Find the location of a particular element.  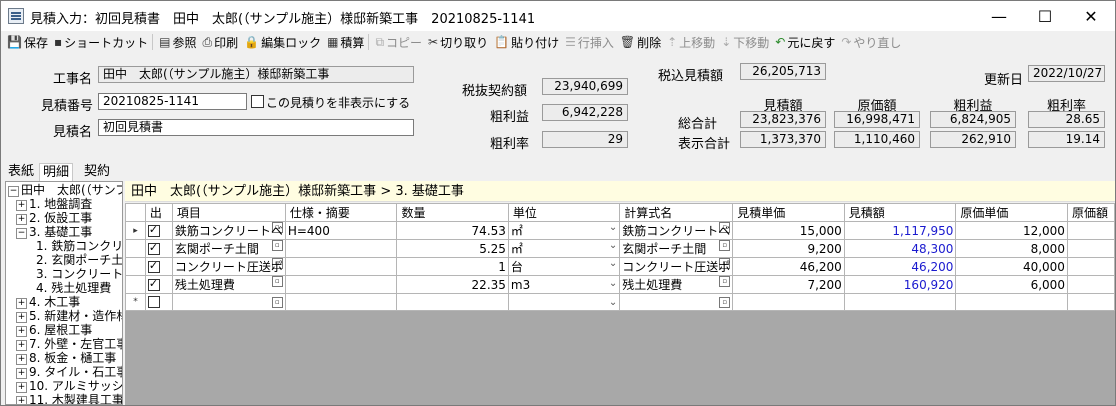

row-selector is located at coordinates (135, 266).